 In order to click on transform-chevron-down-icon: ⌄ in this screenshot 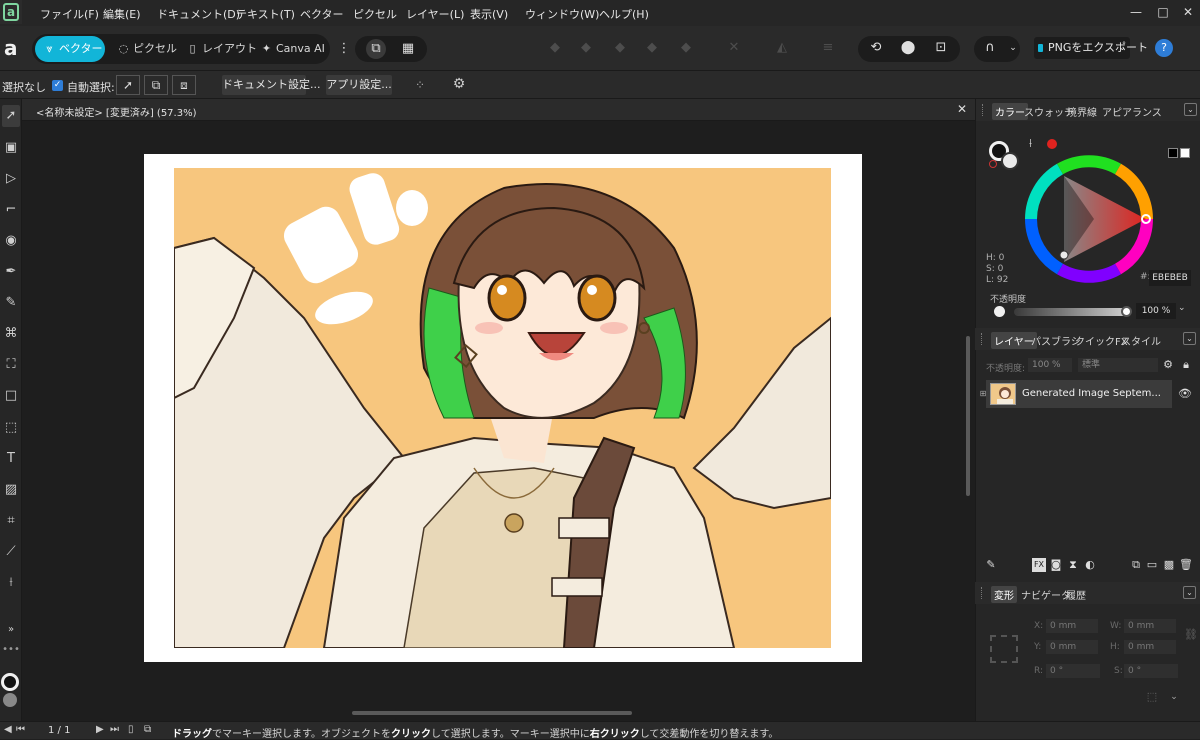, I will do `click(1174, 697)`.